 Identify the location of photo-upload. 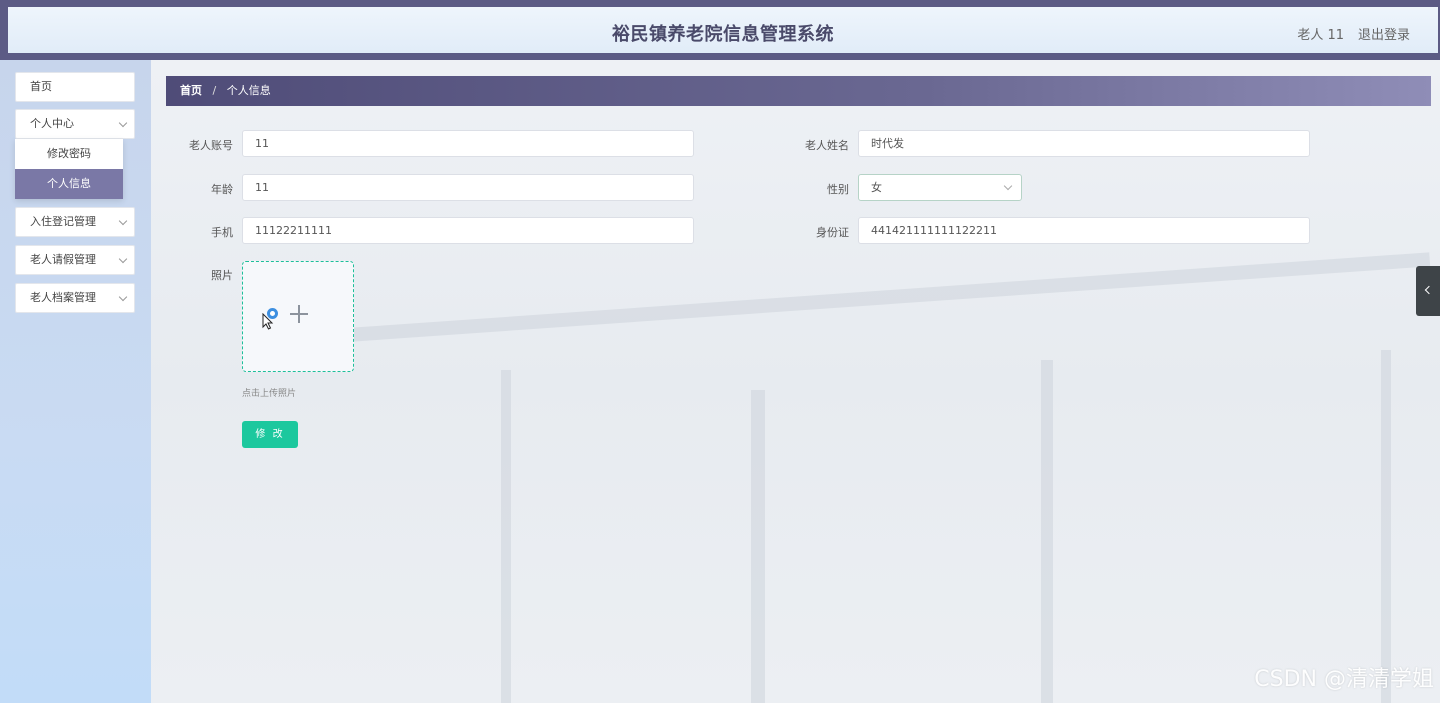
(298, 316).